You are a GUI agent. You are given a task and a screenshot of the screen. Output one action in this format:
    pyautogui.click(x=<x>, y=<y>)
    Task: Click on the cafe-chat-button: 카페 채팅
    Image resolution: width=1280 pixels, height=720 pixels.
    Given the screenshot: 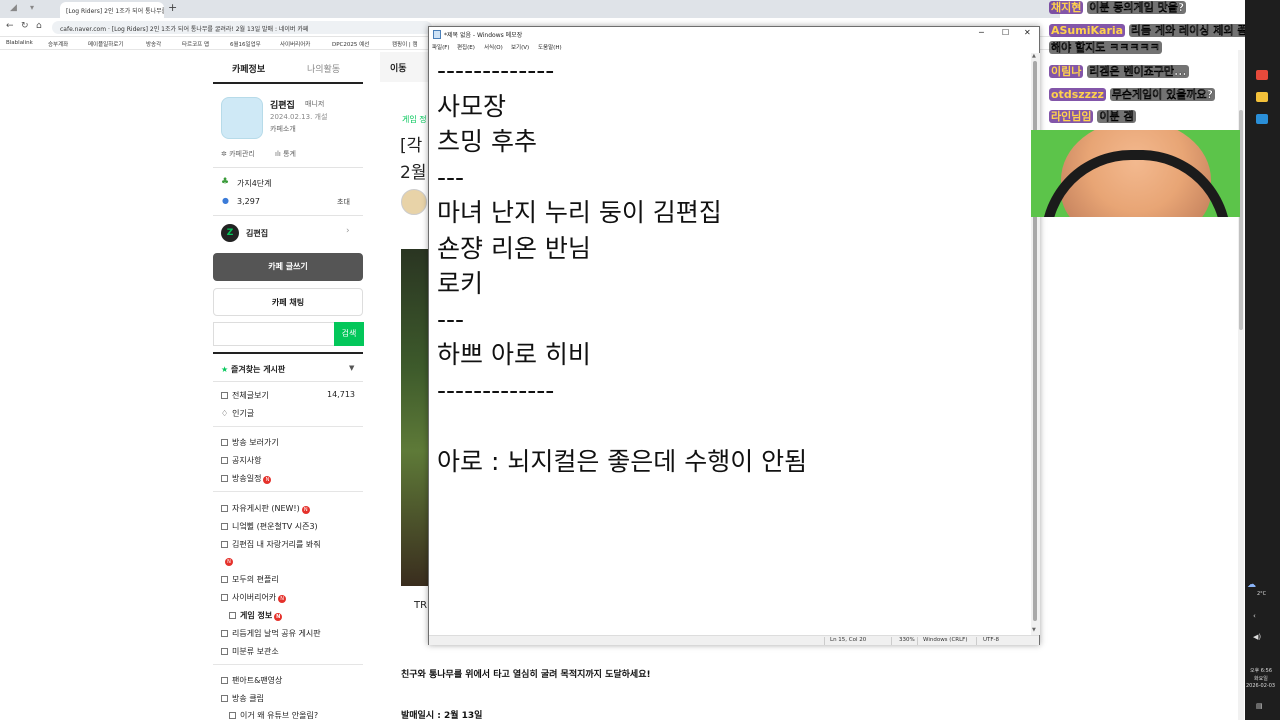 What is the action you would take?
    pyautogui.click(x=288, y=302)
    